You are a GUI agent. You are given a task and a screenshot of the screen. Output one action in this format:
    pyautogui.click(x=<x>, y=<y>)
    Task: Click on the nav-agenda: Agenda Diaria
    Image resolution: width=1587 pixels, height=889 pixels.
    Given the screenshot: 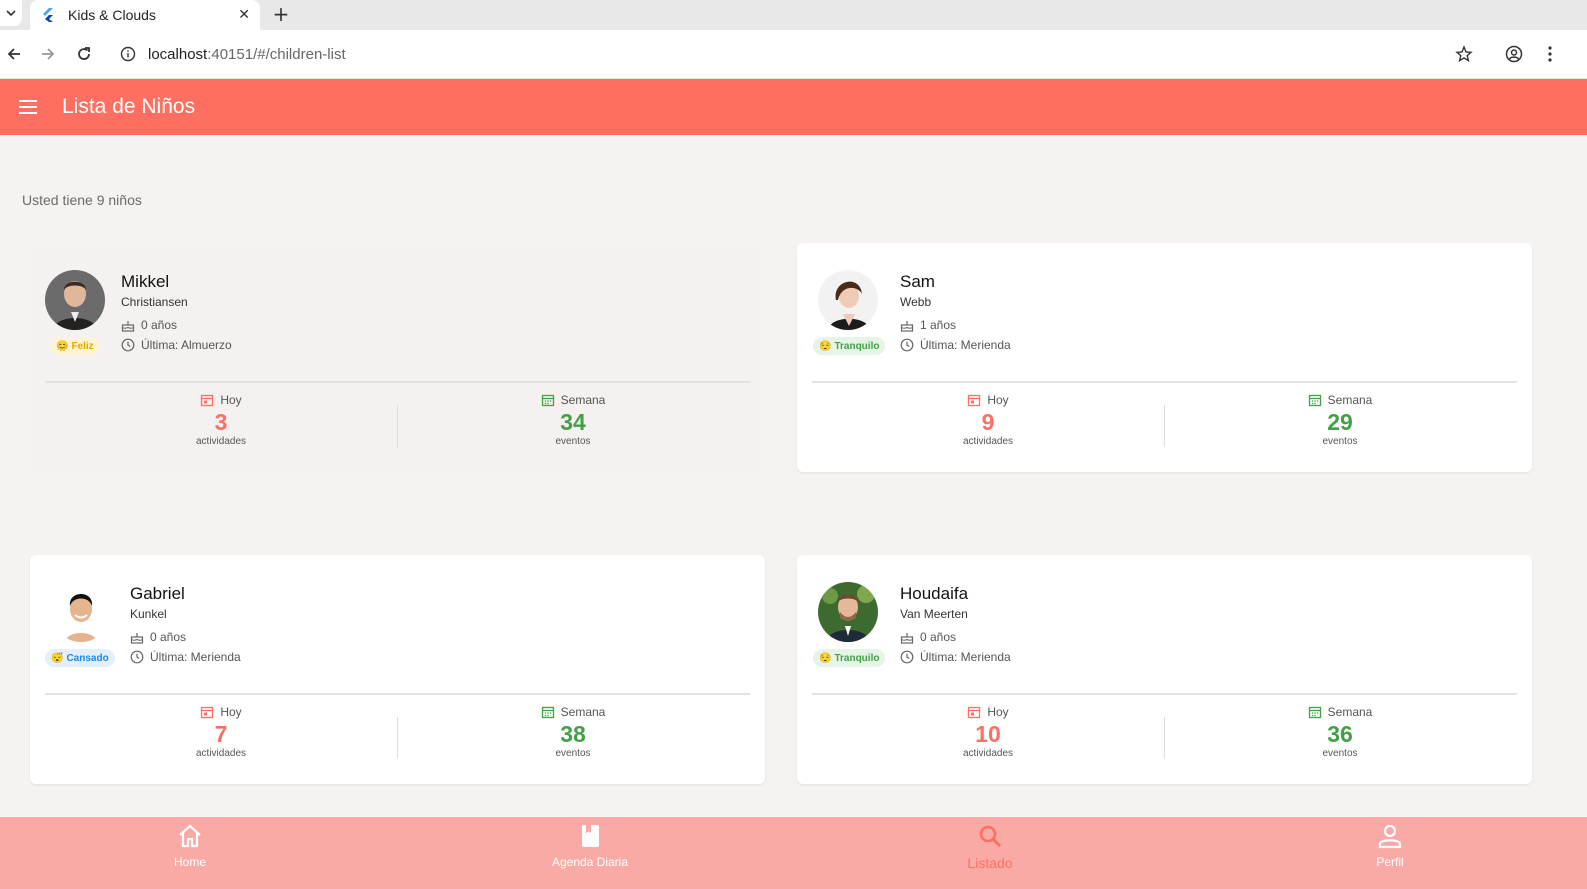 What is the action you would take?
    pyautogui.click(x=590, y=846)
    